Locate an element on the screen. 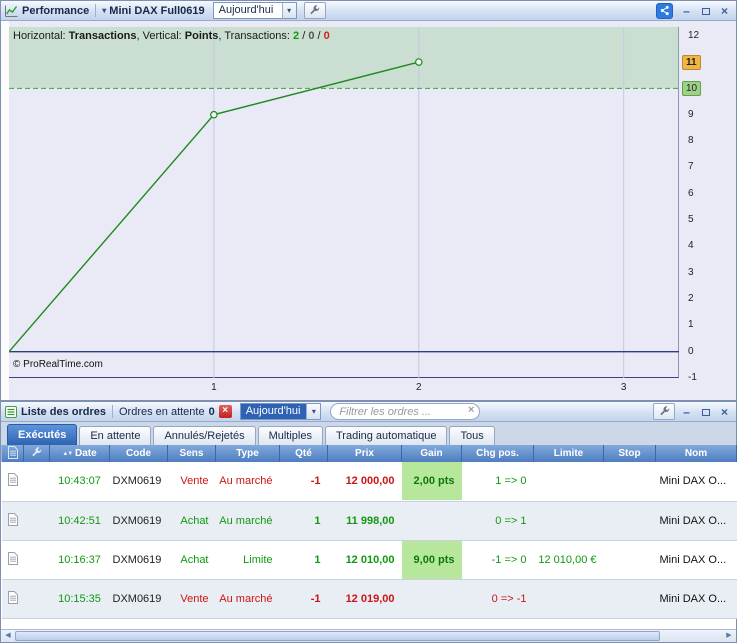 The height and width of the screenshot is (643, 737). instrument-label: Mini DAX Full0619 is located at coordinates (157, 10).